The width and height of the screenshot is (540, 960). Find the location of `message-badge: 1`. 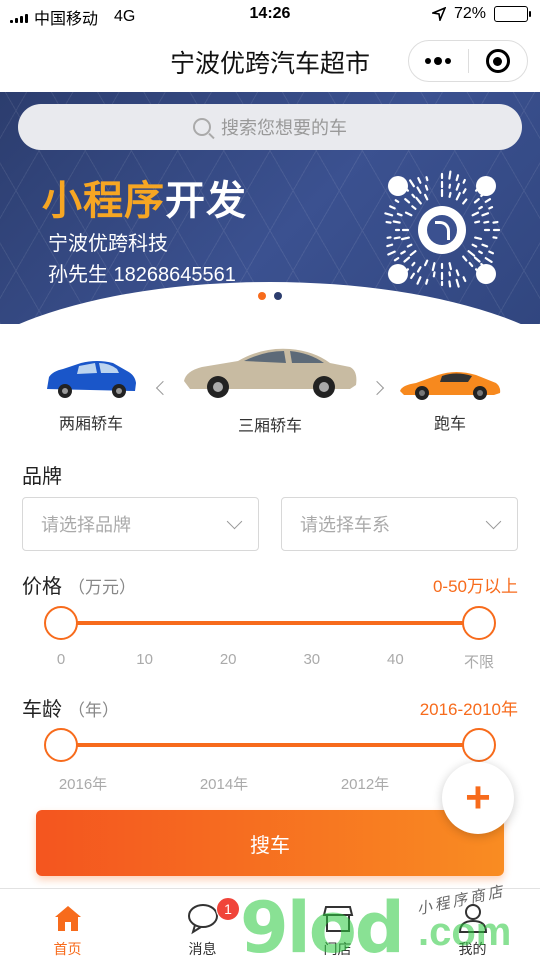

message-badge: 1 is located at coordinates (228, 909).